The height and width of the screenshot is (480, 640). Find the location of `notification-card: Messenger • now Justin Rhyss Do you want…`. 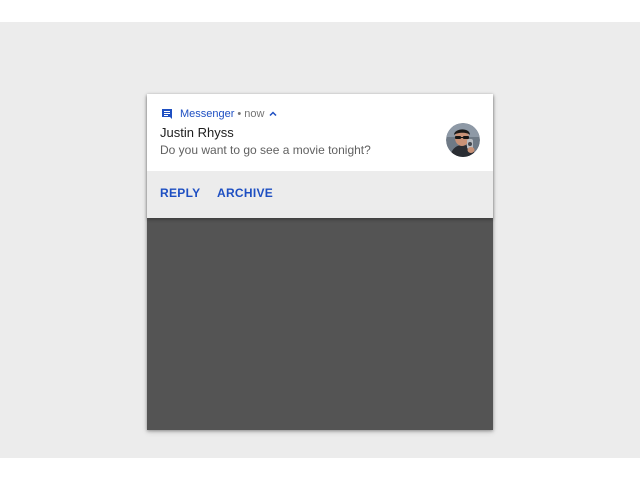

notification-card: Messenger • now Justin Rhyss Do you want… is located at coordinates (320, 156).